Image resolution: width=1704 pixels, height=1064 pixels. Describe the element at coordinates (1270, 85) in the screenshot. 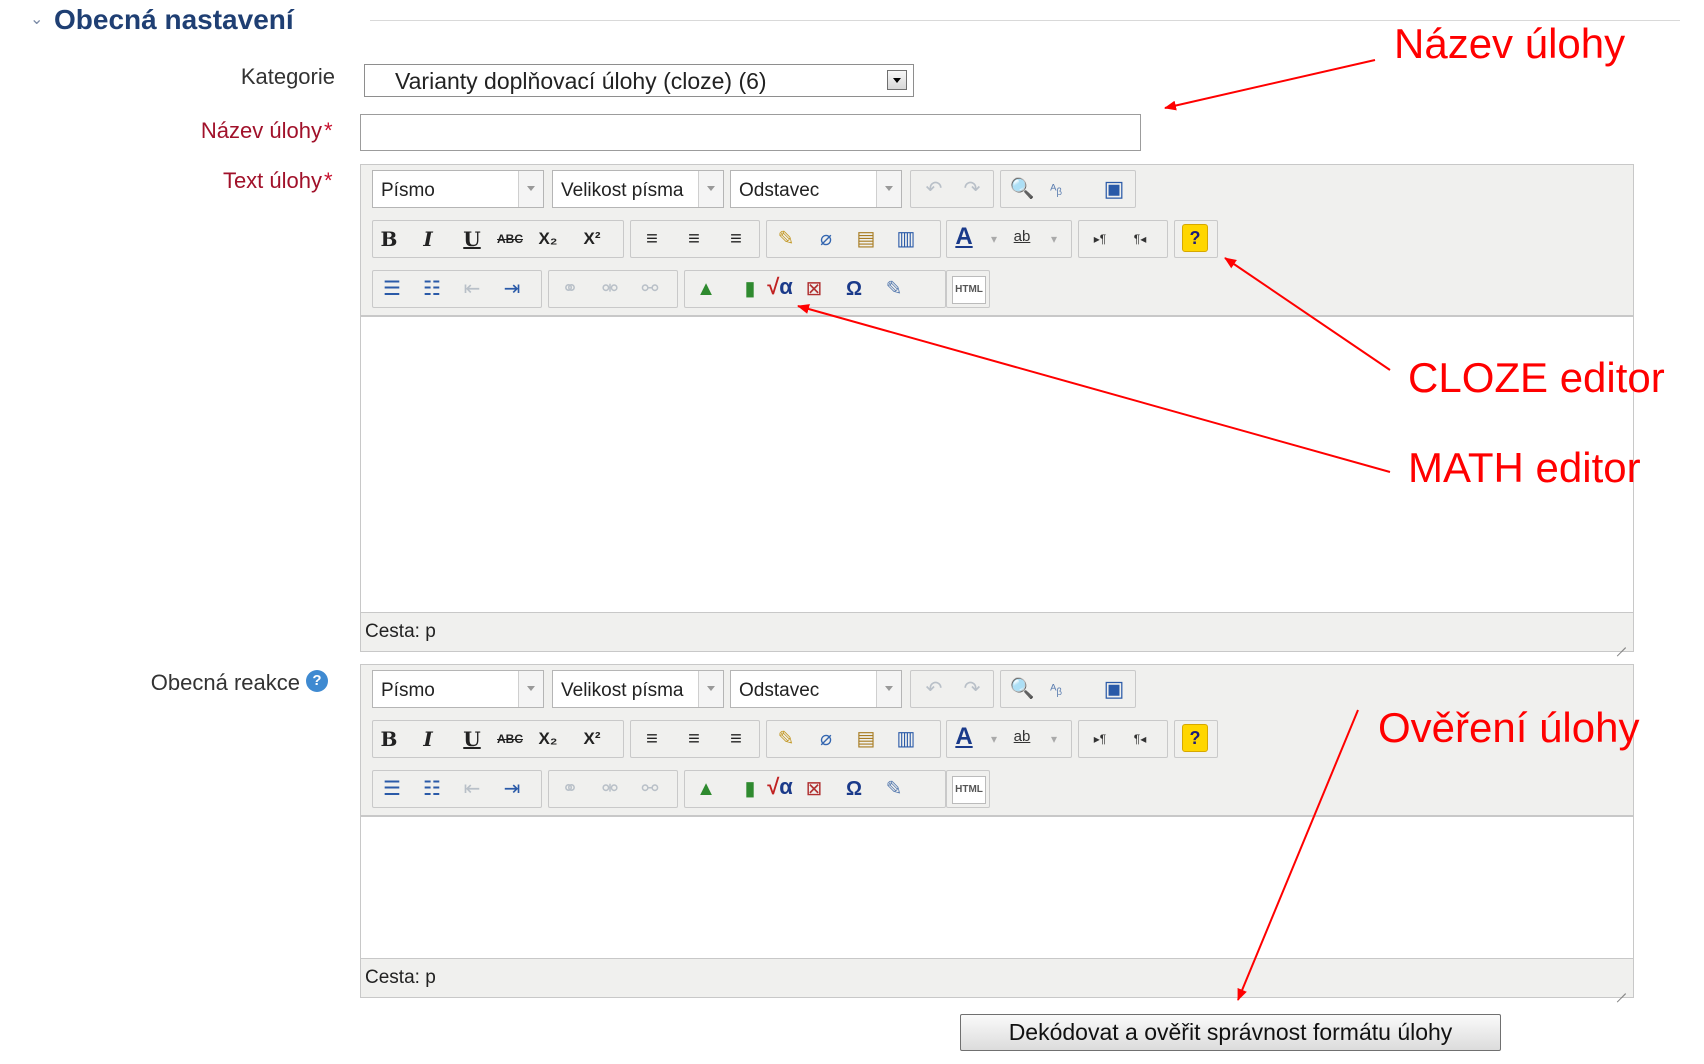

I see `arrow-to-name` at that location.